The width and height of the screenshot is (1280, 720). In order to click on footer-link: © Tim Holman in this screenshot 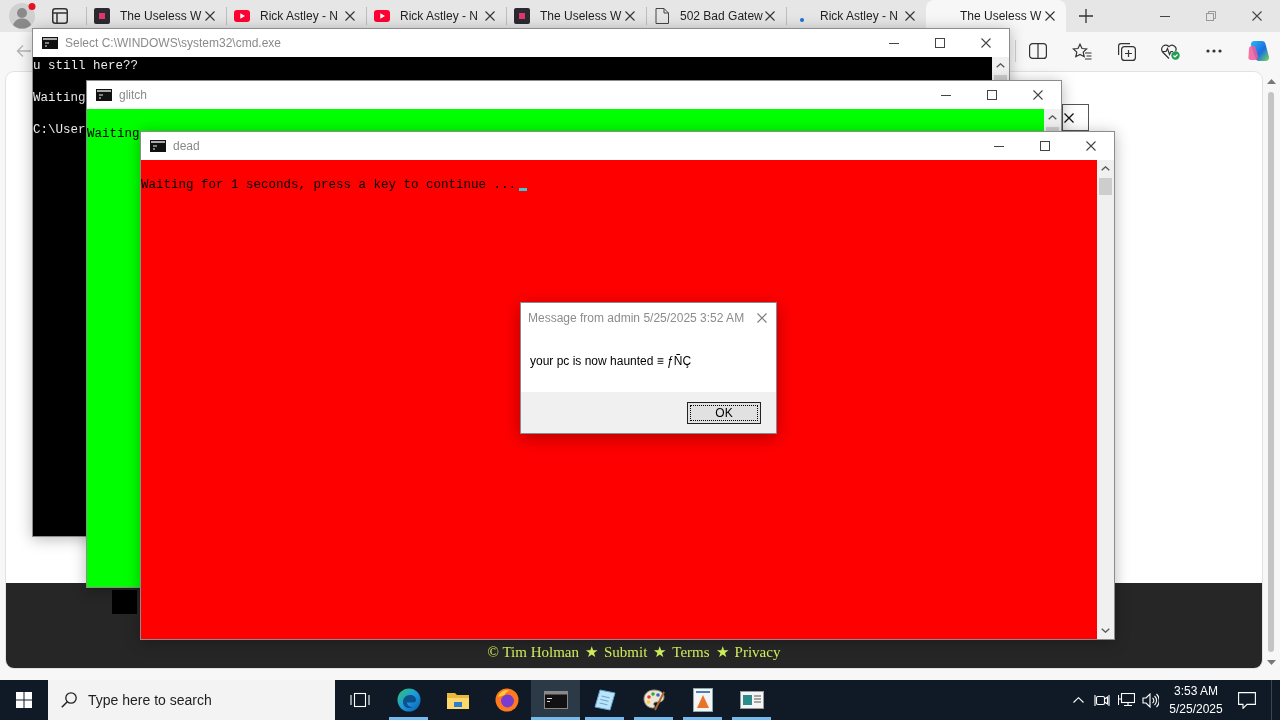, I will do `click(533, 652)`.